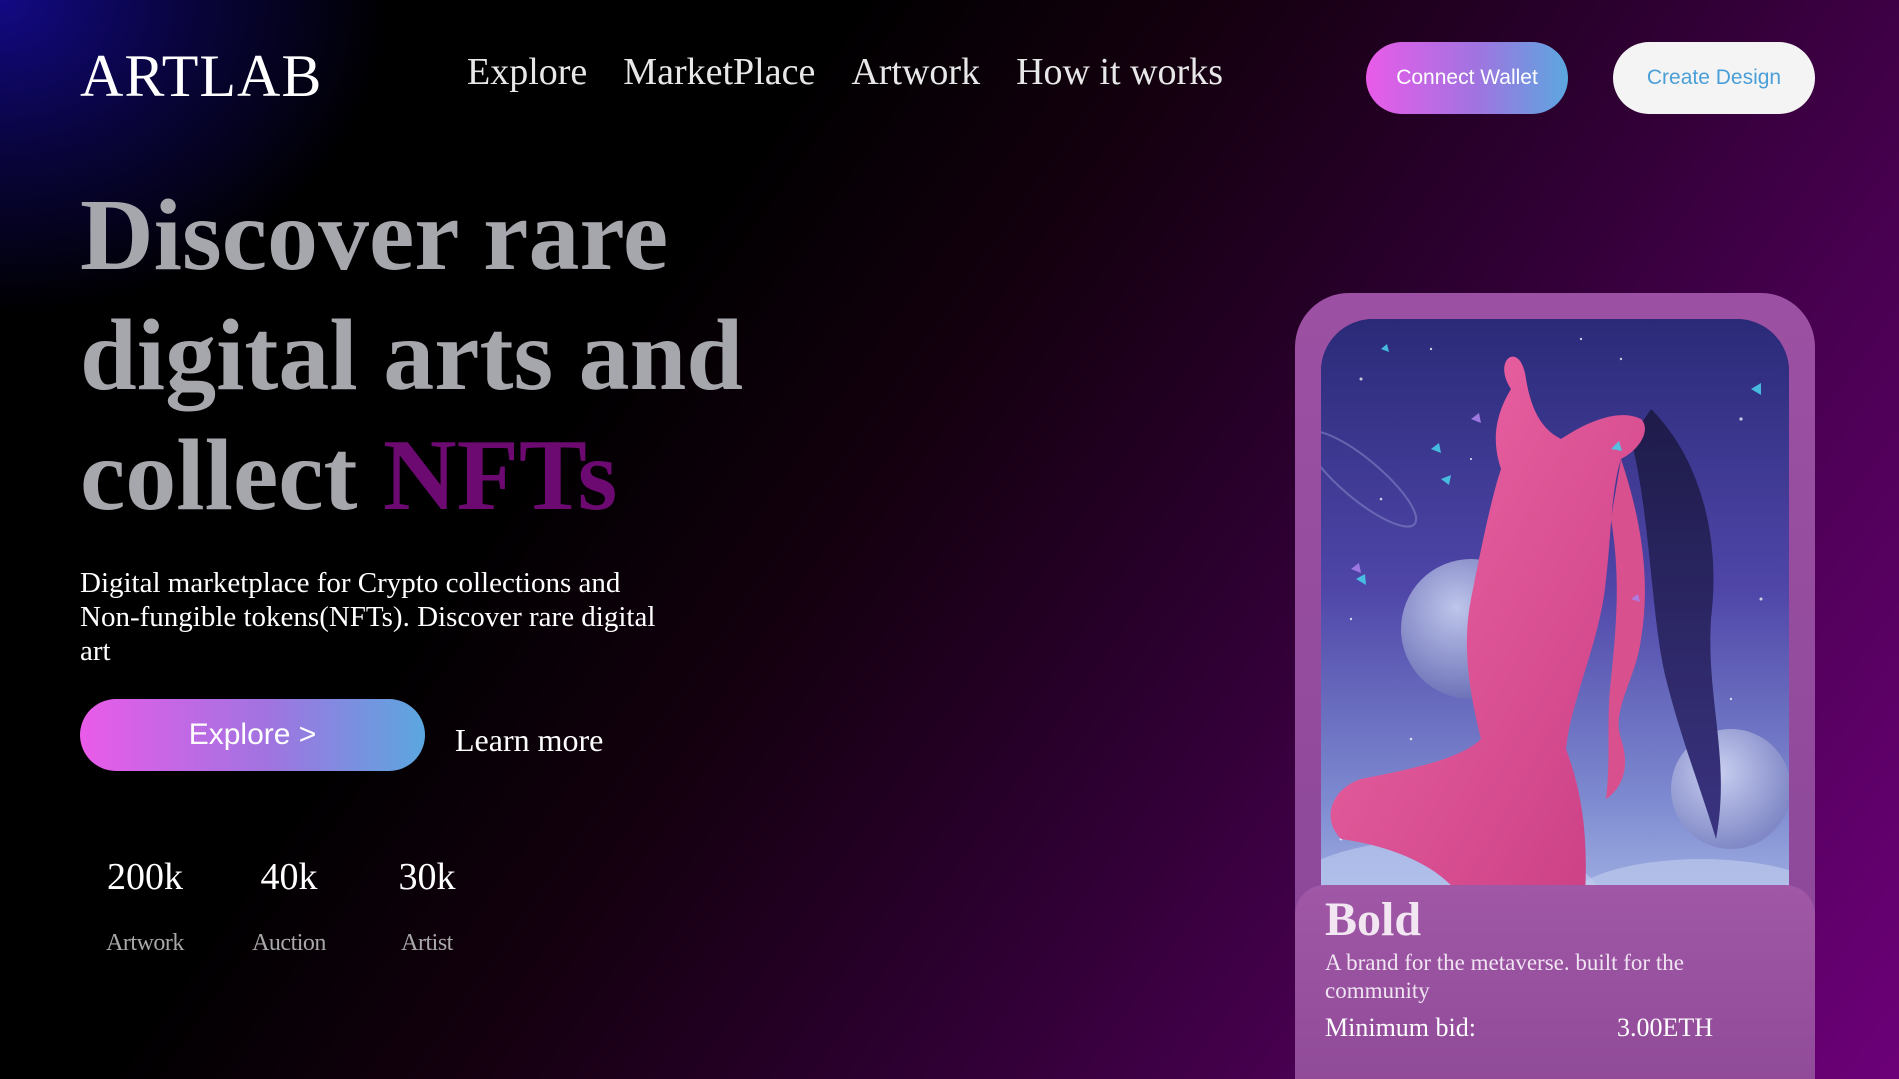  Describe the element at coordinates (374, 235) in the screenshot. I see `hero-title-line-1: Discover rare` at that location.